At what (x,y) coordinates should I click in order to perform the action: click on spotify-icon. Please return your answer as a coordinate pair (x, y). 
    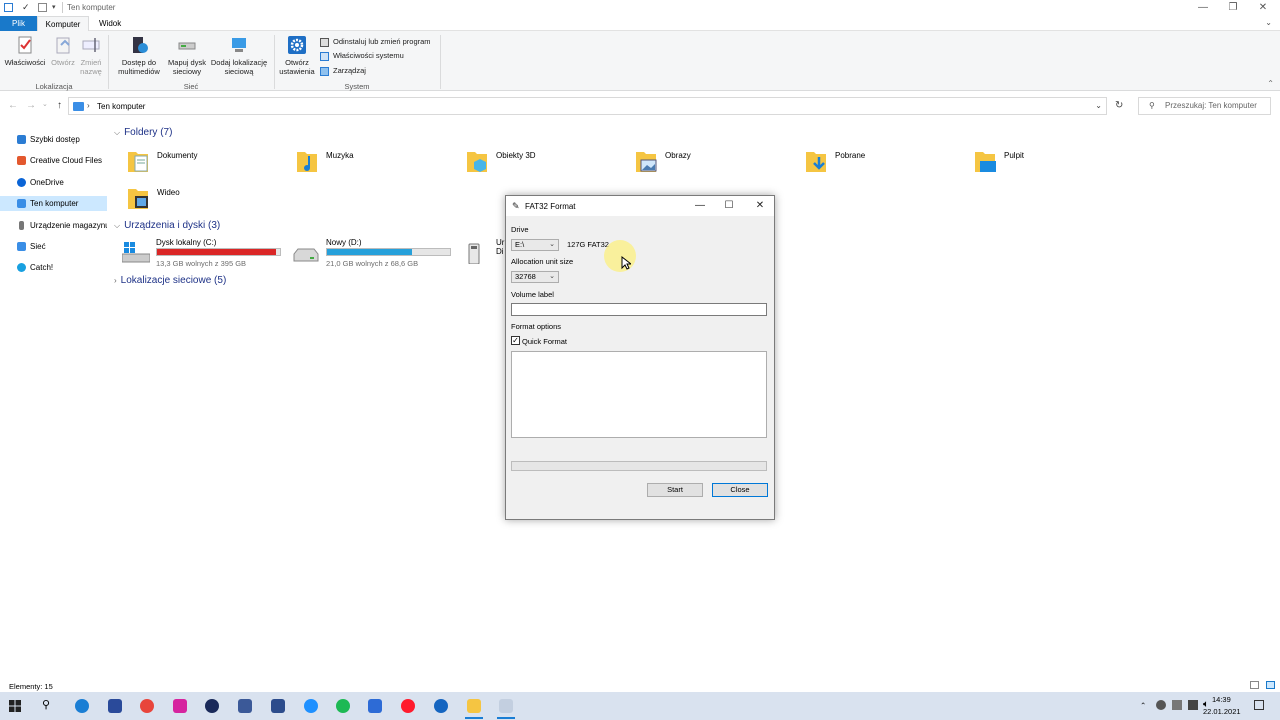
    Looking at the image, I should click on (343, 706).